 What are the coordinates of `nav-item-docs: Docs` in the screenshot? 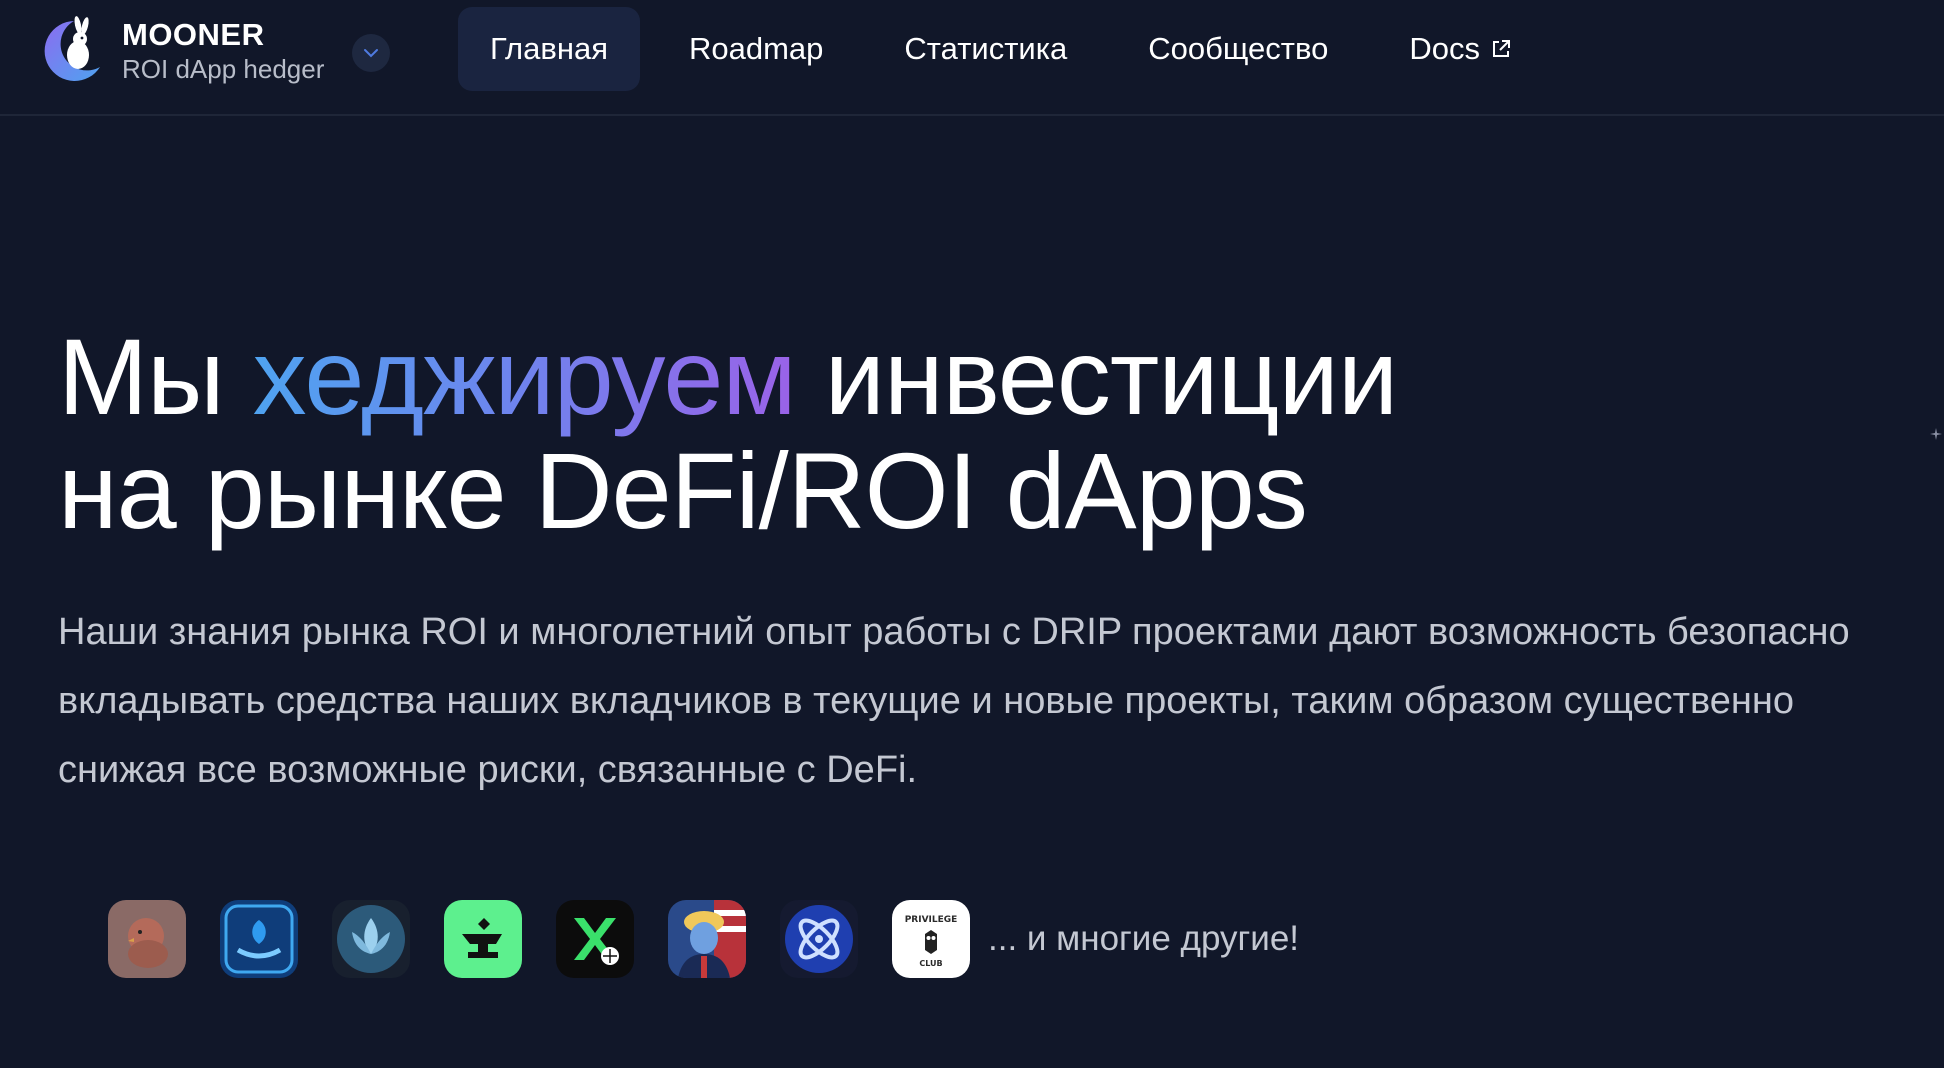 It's located at (1460, 49).